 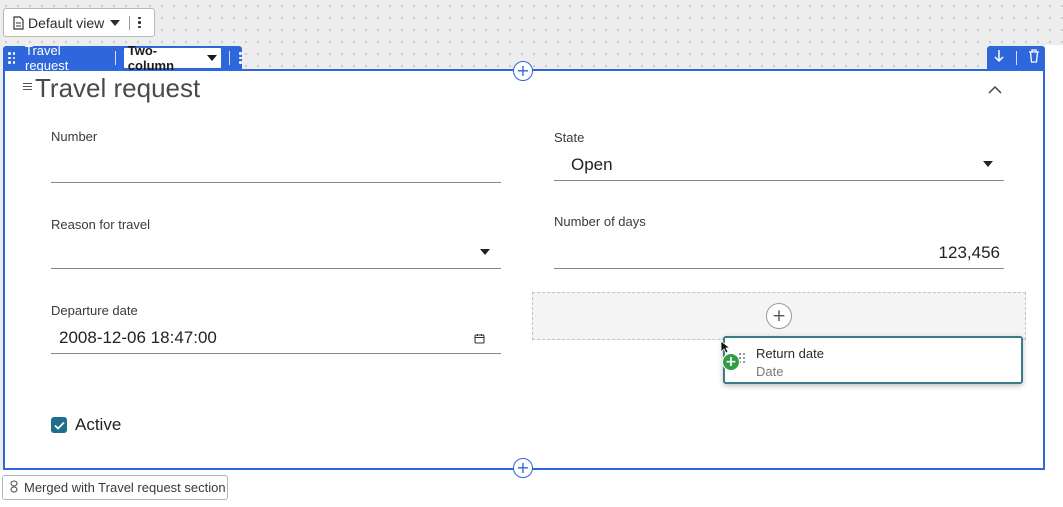 I want to click on dragged-field-card: Return date Date, so click(x=873, y=360).